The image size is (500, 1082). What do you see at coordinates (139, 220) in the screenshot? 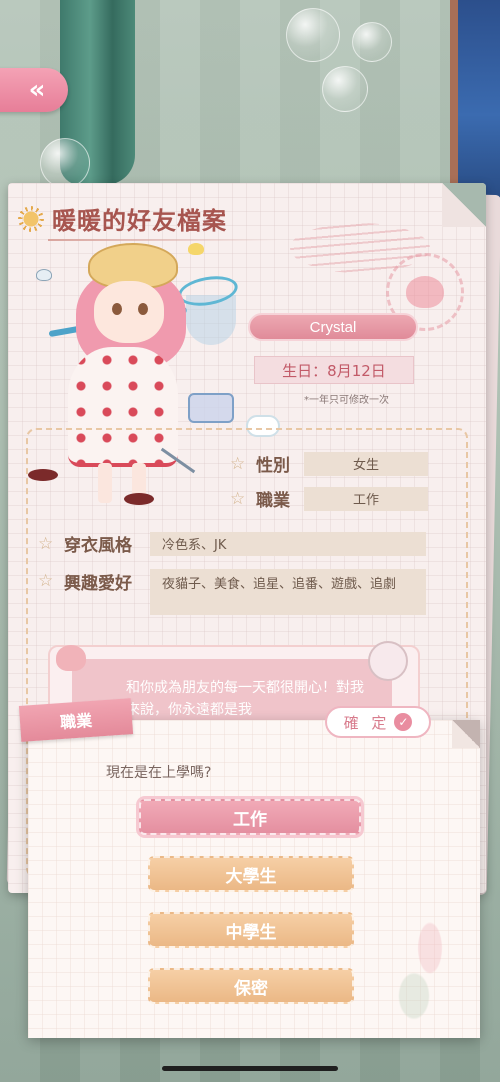
I see `card-title: 暖暖的好友檔案` at bounding box center [139, 220].